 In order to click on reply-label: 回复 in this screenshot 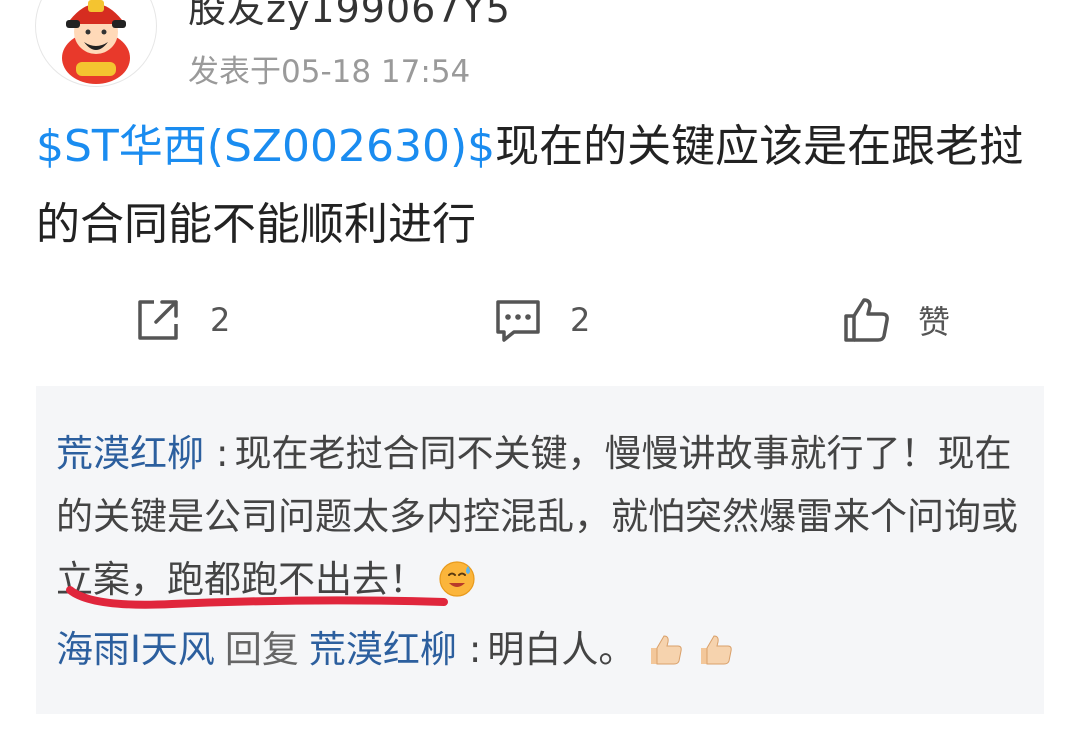, I will do `click(261, 649)`.